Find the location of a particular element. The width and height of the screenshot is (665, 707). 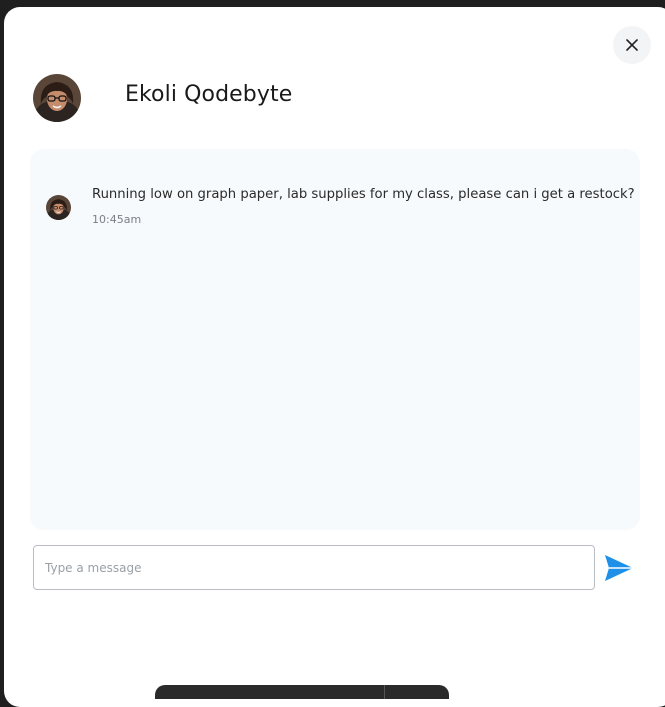

background-toolbar is located at coordinates (302, 692).